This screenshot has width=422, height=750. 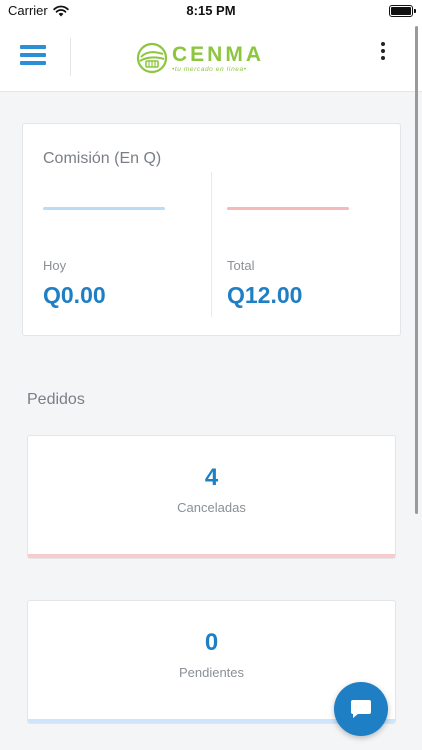 I want to click on chat-button, so click(x=361, y=709).